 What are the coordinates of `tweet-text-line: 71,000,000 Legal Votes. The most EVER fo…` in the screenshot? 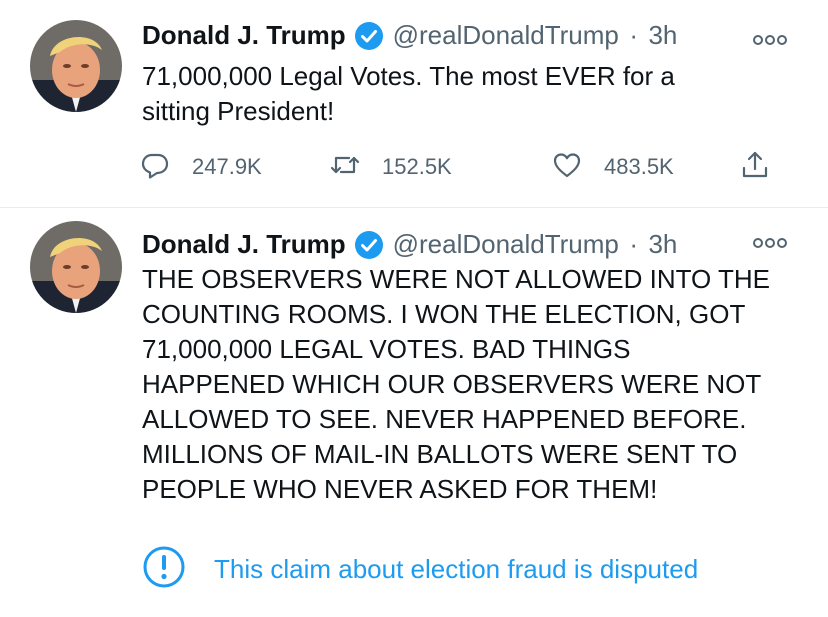 It's located at (408, 76).